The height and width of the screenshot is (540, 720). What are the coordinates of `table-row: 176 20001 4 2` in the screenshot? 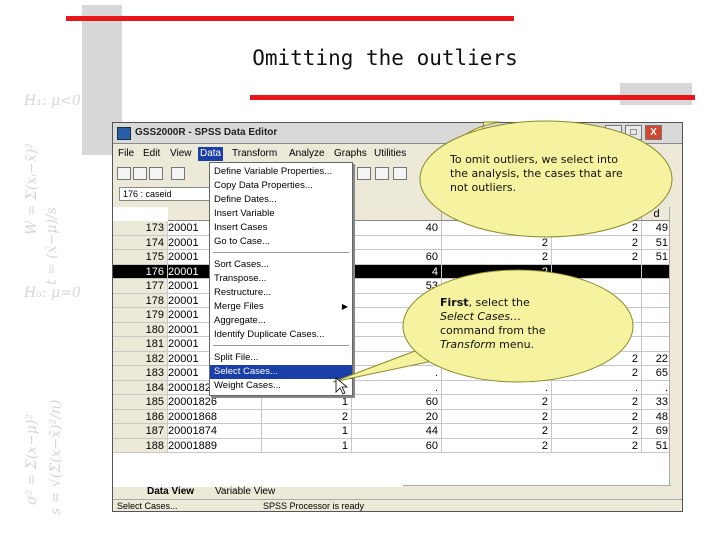 It's located at (397, 271).